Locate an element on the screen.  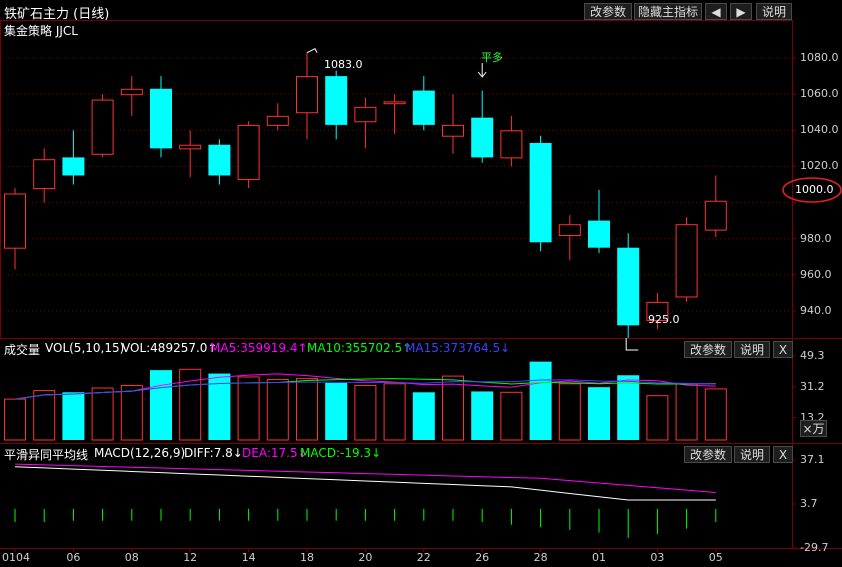
macd-tick-label: 3.7 is located at coordinates (809, 503).